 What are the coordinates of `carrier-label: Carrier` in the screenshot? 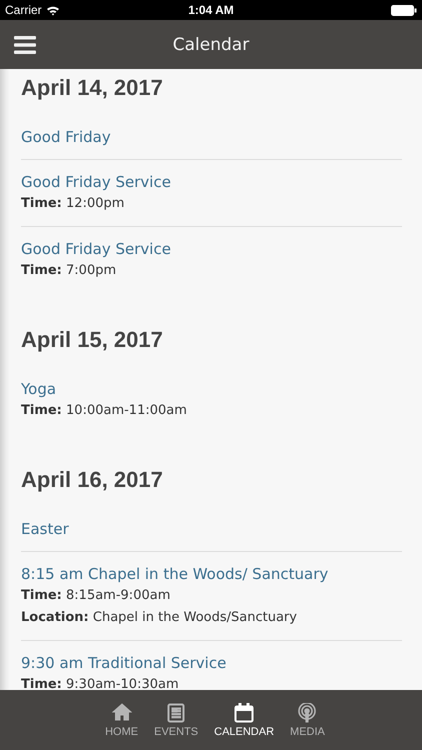 It's located at (23, 10).